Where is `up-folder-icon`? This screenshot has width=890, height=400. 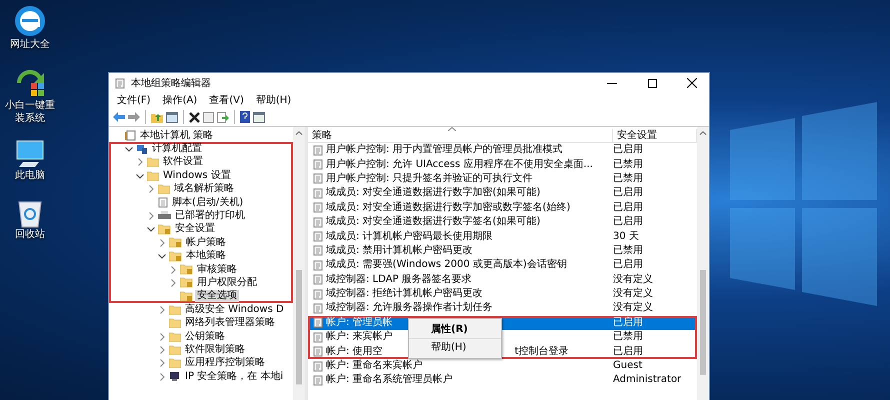 up-folder-icon is located at coordinates (157, 117).